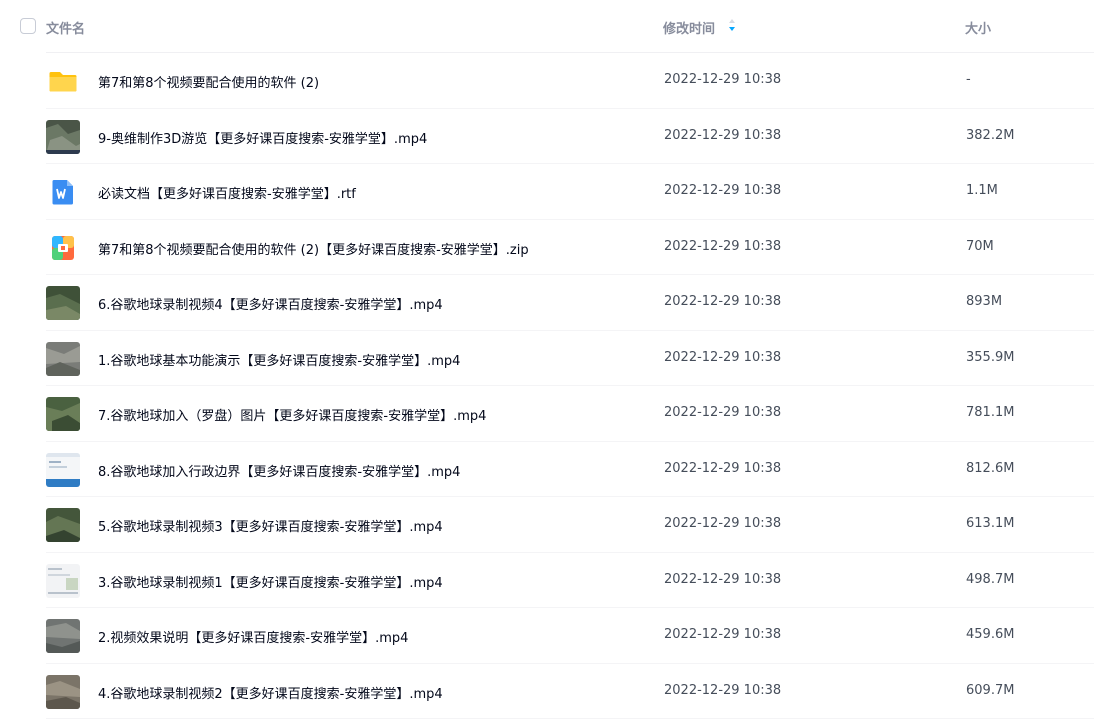 The height and width of the screenshot is (726, 1094). I want to click on column-header-mtime: 修改时间, so click(689, 27).